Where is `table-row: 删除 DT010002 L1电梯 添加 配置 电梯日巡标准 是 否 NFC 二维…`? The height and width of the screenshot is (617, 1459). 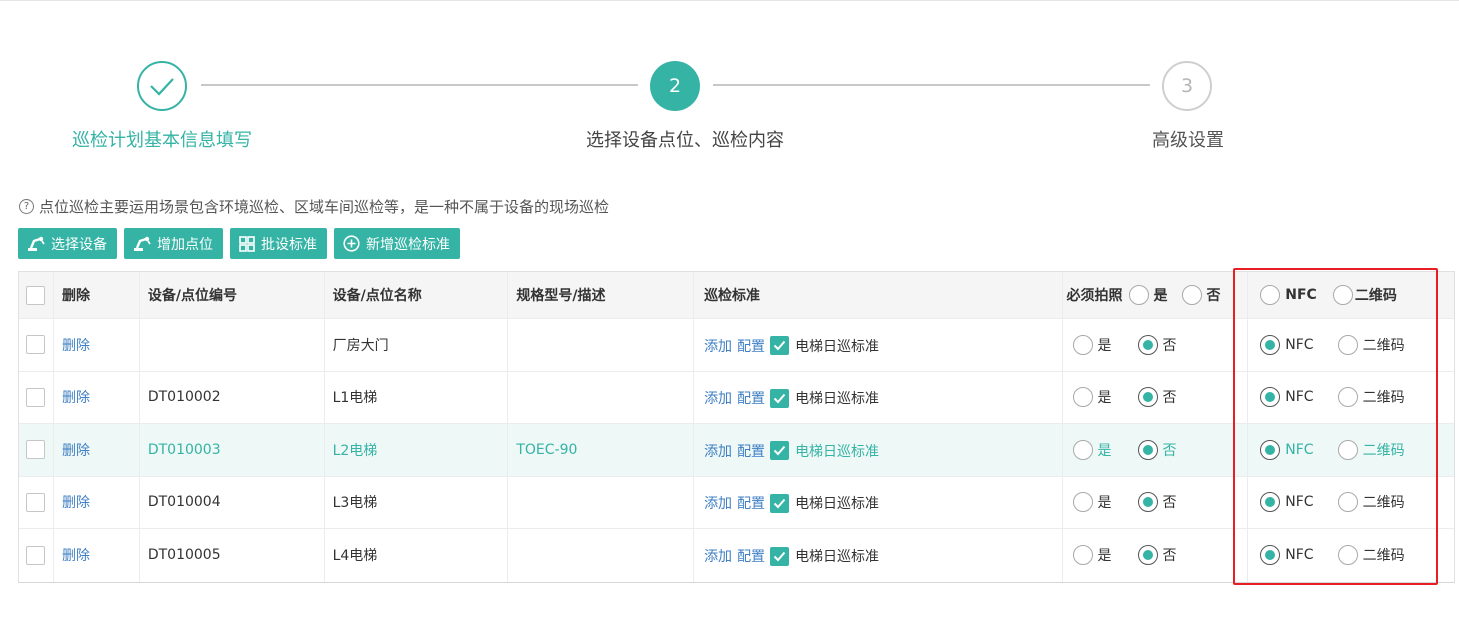 table-row: 删除 DT010002 L1电梯 添加 配置 电梯日巡标准 是 否 NFC 二维… is located at coordinates (736, 397).